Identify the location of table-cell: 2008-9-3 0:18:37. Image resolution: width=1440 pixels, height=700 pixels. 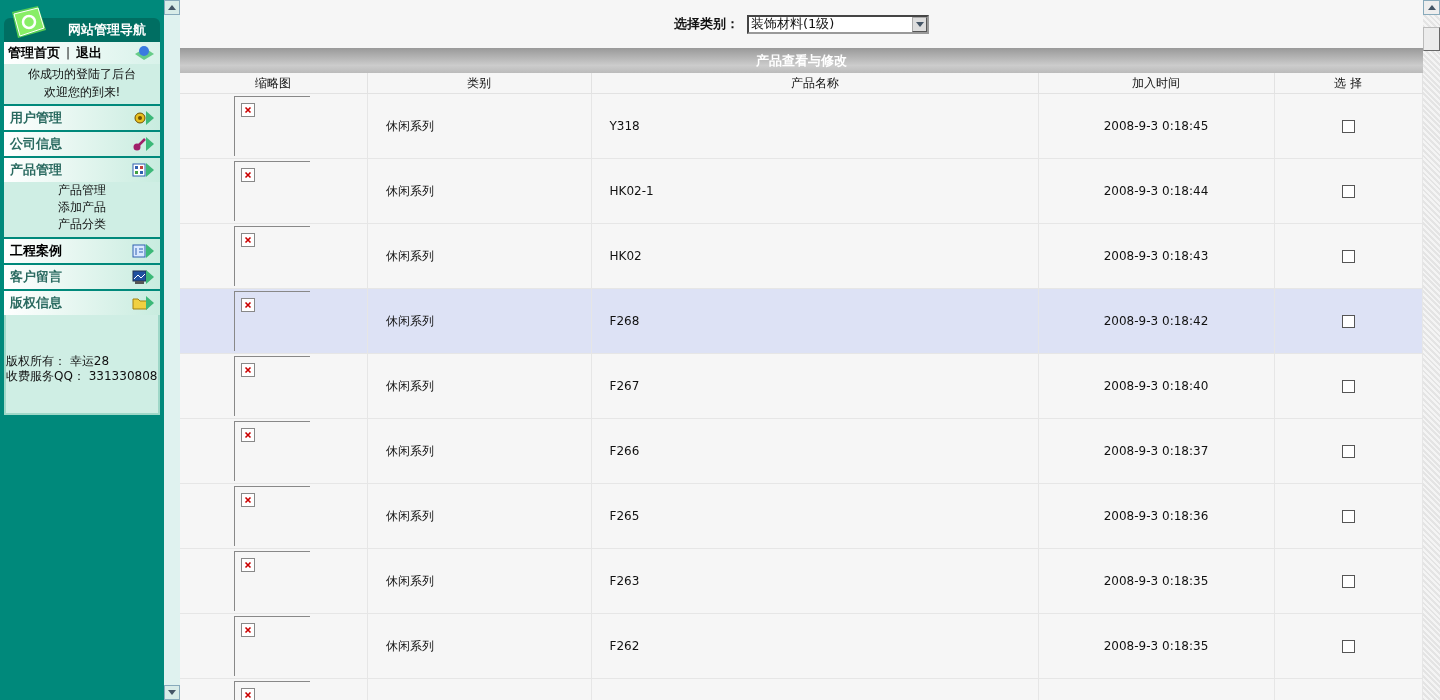
(1156, 451).